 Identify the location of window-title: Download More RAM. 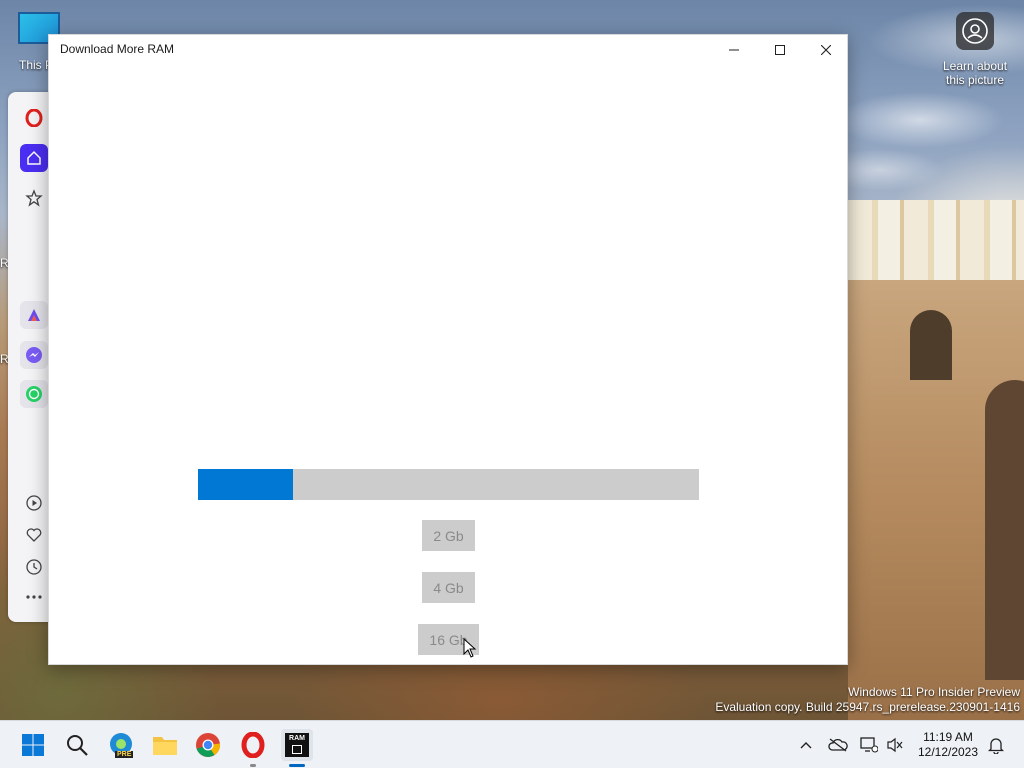
(117, 49).